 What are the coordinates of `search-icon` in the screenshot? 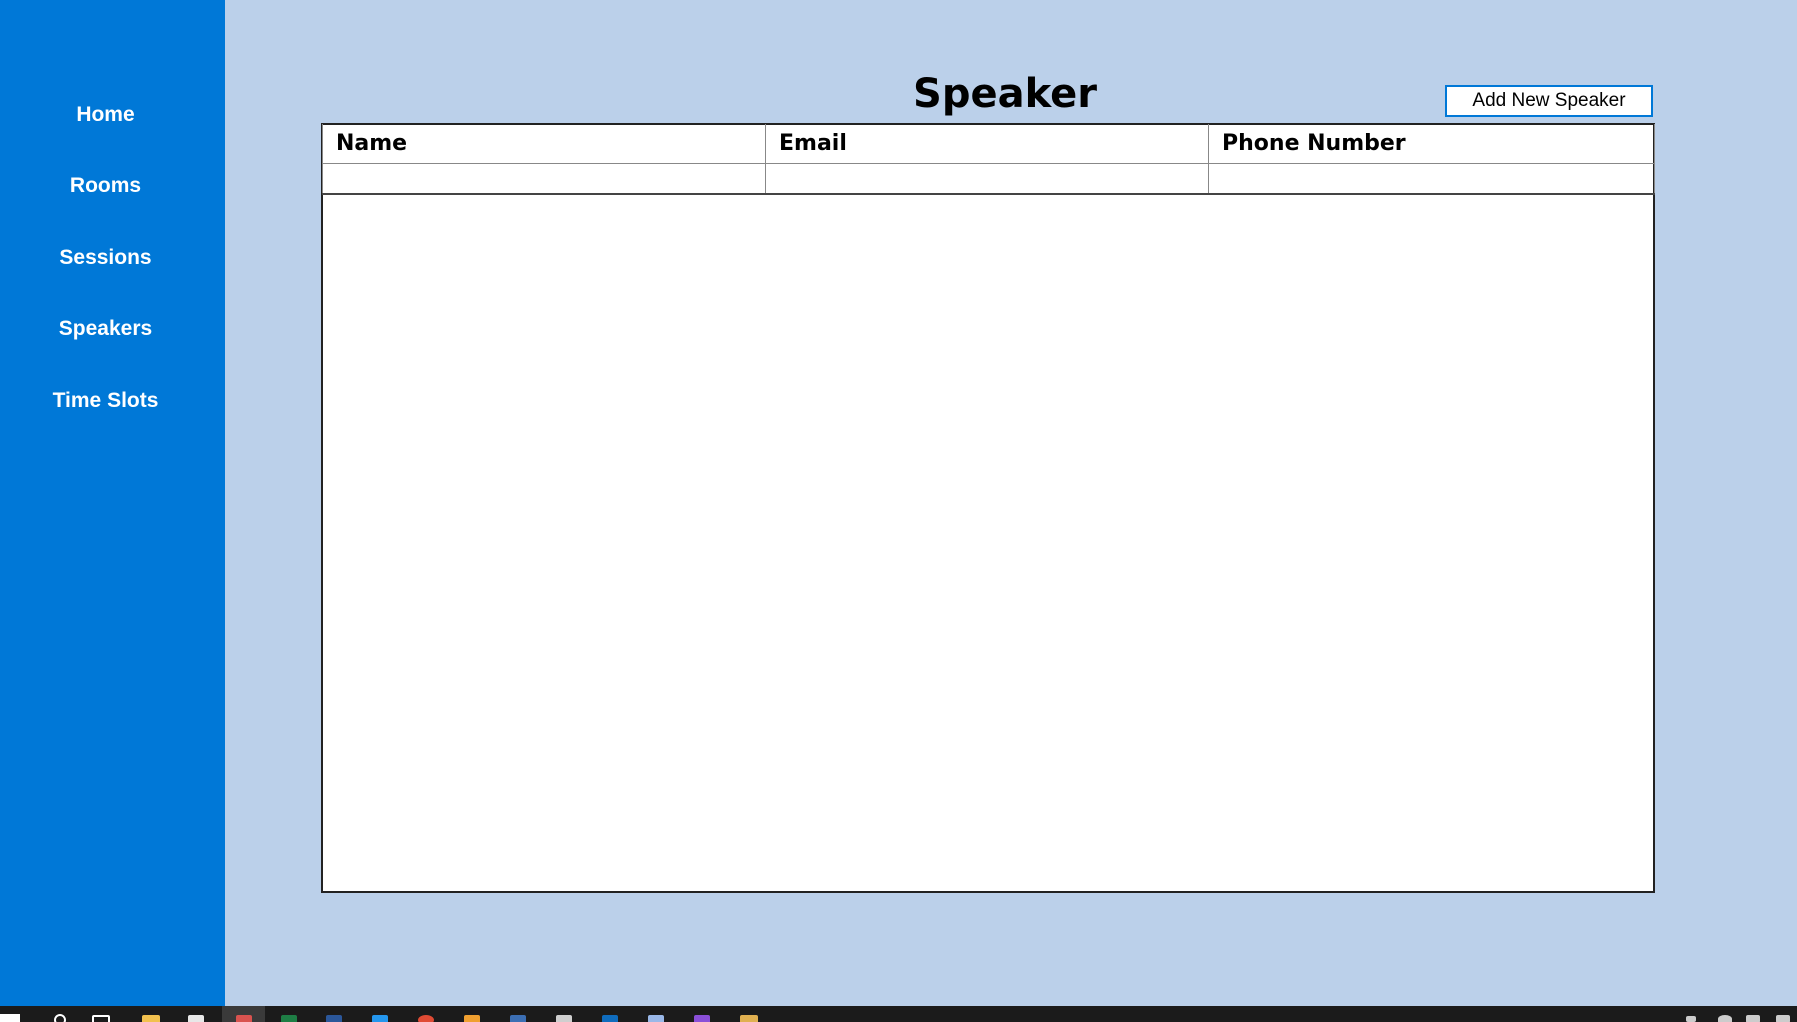 It's located at (60, 1018).